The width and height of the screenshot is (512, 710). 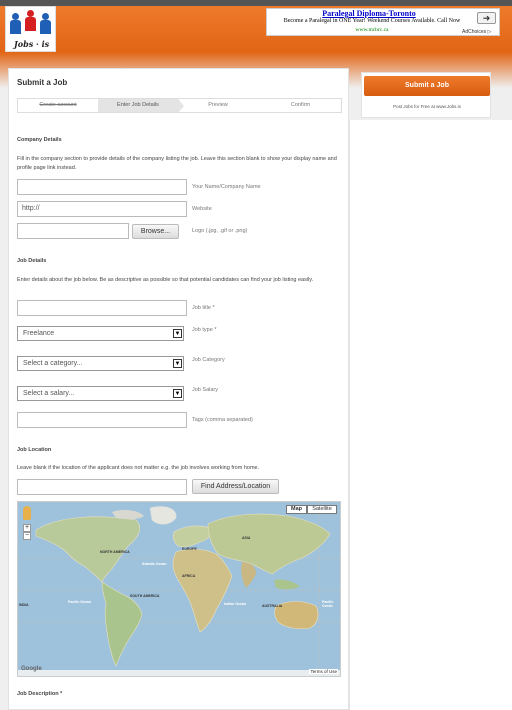 I want to click on map-label-europe: EUROPE, so click(x=189, y=549).